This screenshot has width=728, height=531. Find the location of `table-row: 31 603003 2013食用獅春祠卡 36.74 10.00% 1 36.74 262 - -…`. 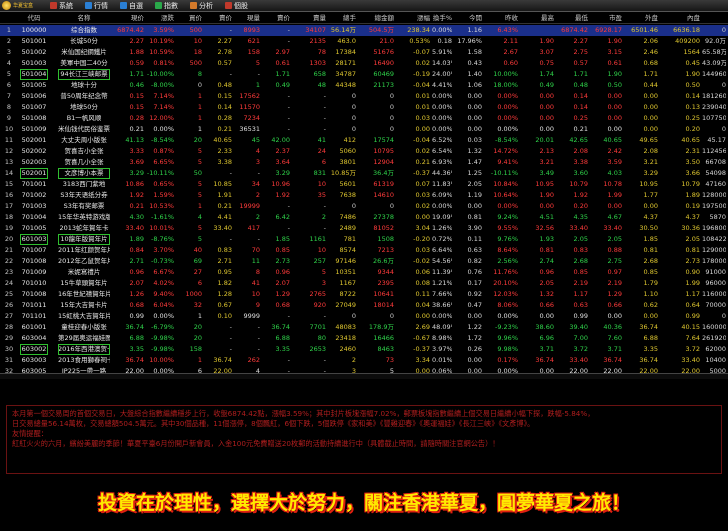

table-row: 31 603003 2013食用獅春祠卡 36.74 10.00% 1 36.74 262 - -… is located at coordinates (364, 360).